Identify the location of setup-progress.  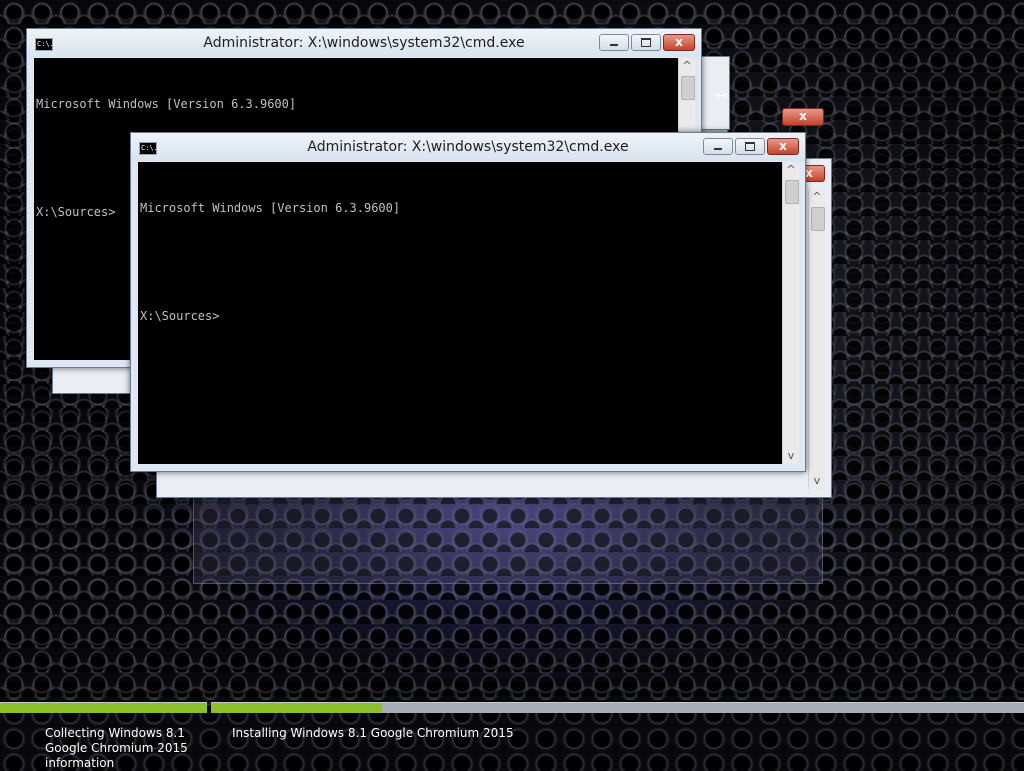
(512, 707).